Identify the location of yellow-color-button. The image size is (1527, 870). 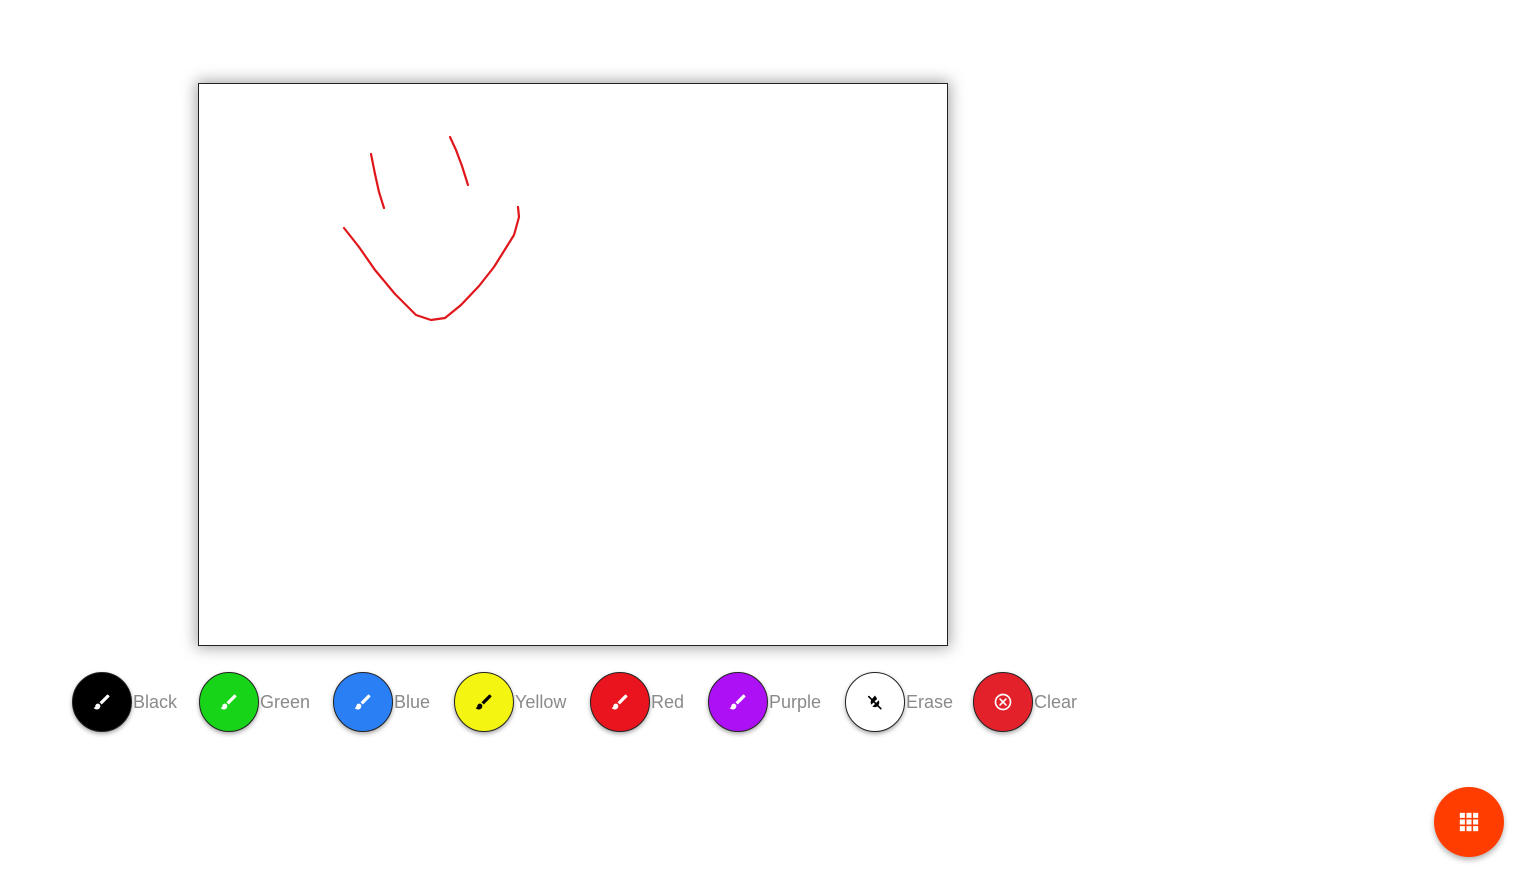
(484, 702).